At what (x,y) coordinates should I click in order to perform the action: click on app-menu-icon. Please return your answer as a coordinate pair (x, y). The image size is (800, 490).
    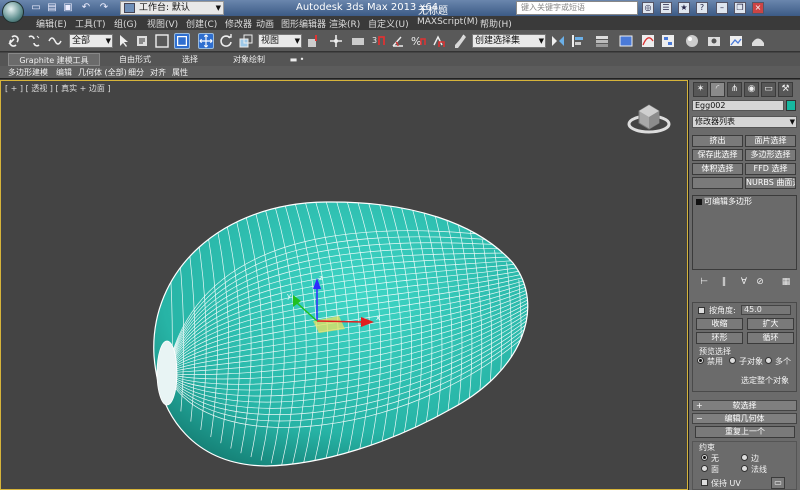
    Looking at the image, I should click on (13, 12).